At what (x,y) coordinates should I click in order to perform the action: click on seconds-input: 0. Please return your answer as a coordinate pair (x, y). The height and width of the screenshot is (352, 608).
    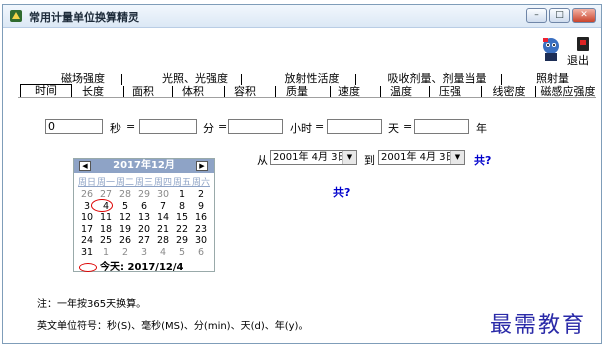
    Looking at the image, I should click on (74, 126).